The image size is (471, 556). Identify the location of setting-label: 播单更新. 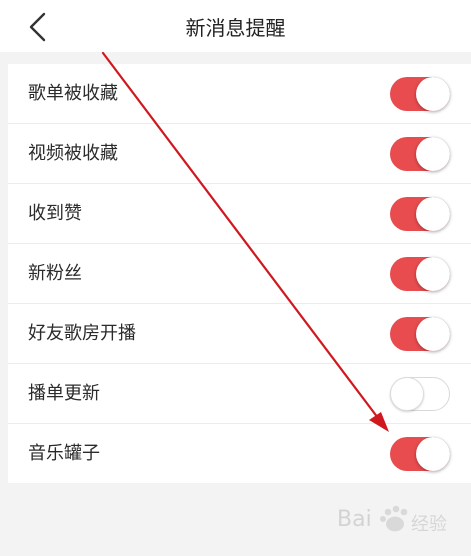
(64, 393).